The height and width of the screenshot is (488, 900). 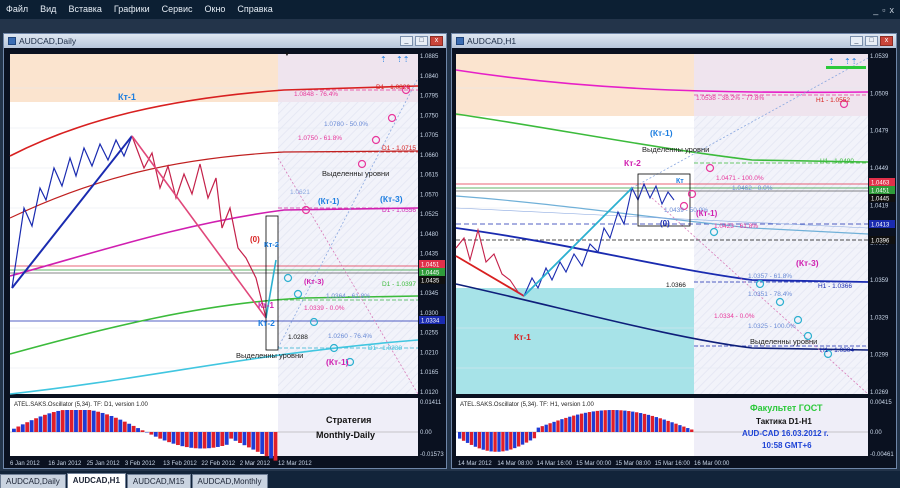 I want to click on price-tick: 1.0419, so click(x=879, y=206).